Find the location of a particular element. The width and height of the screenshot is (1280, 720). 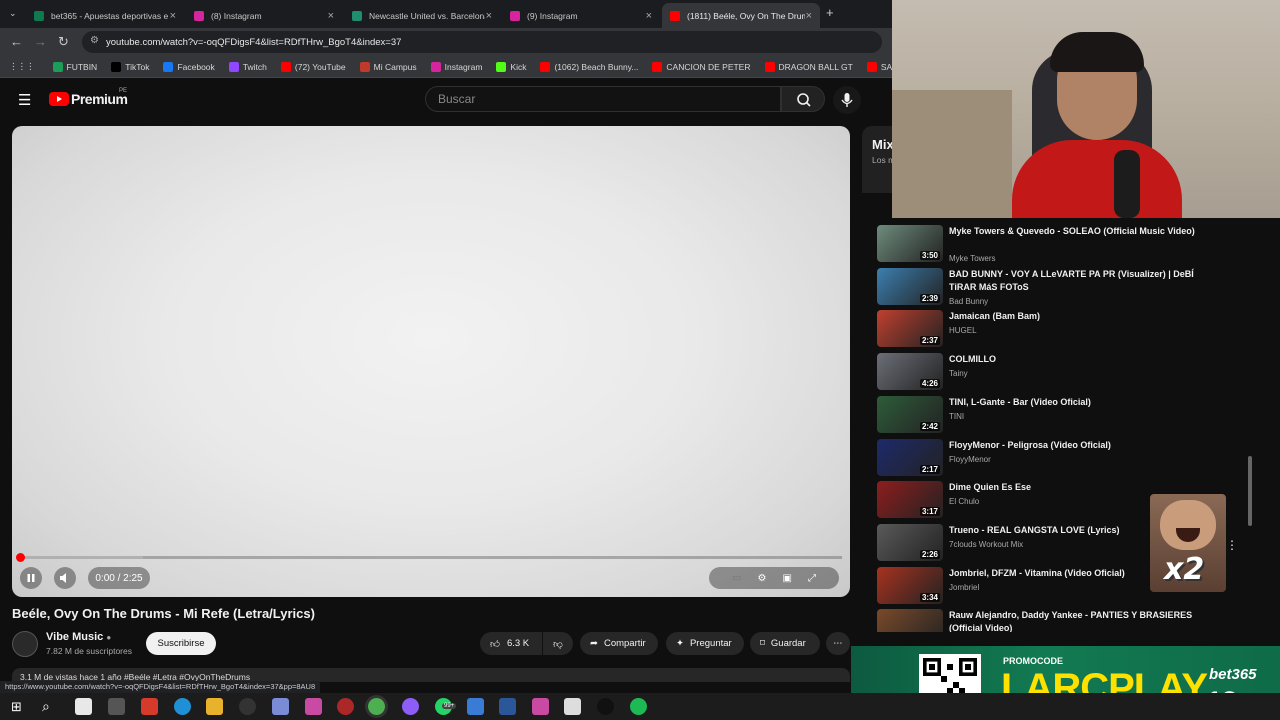

video-thumbnail: 4:26 is located at coordinates (910, 371).